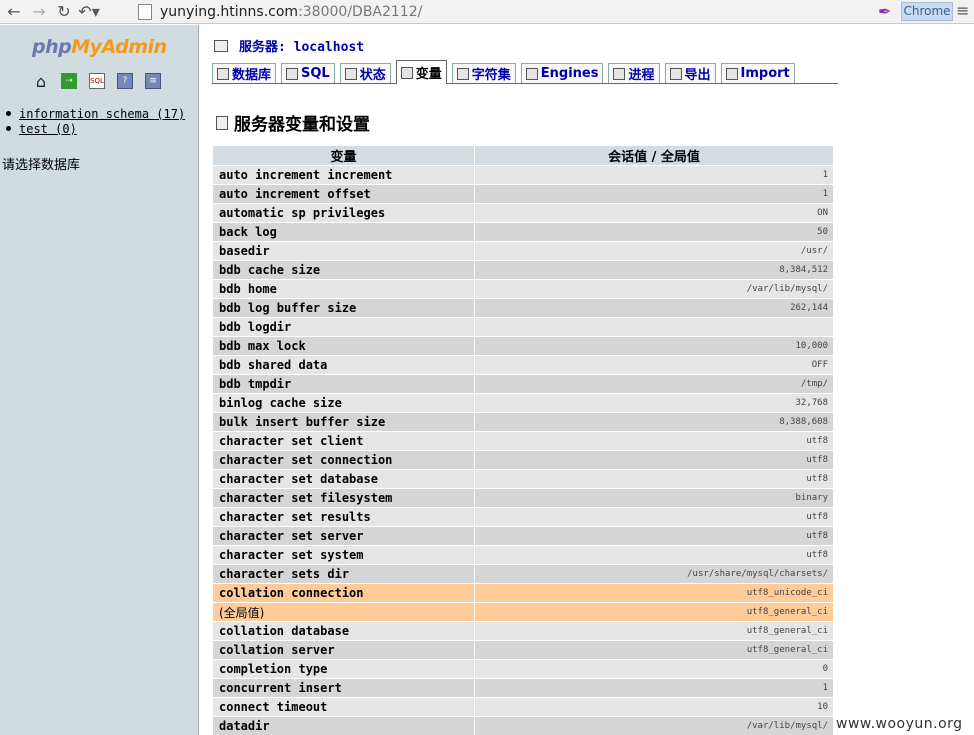 The width and height of the screenshot is (974, 735). Describe the element at coordinates (48, 129) in the screenshot. I see `database-link-test: test (0)` at that location.